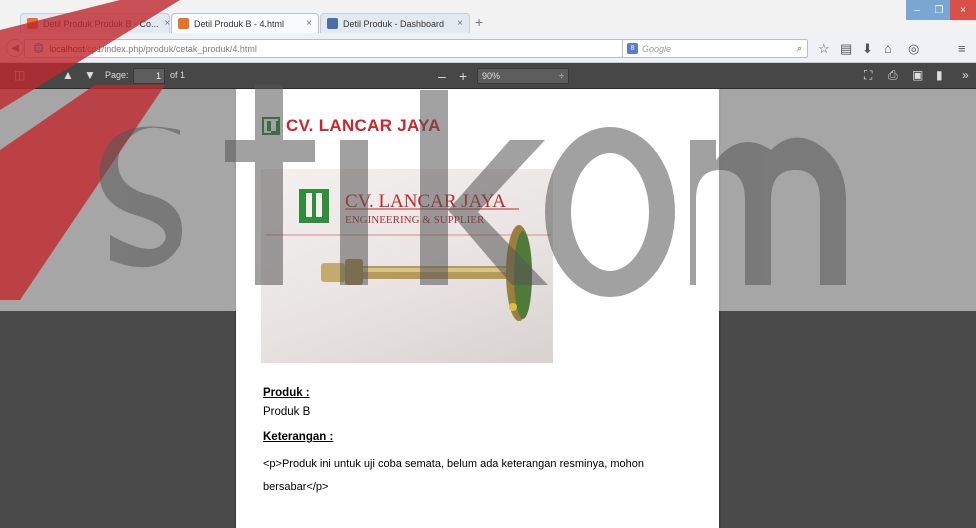 The width and height of the screenshot is (976, 528). I want to click on search-input: 8 Google ⌕, so click(715, 48).